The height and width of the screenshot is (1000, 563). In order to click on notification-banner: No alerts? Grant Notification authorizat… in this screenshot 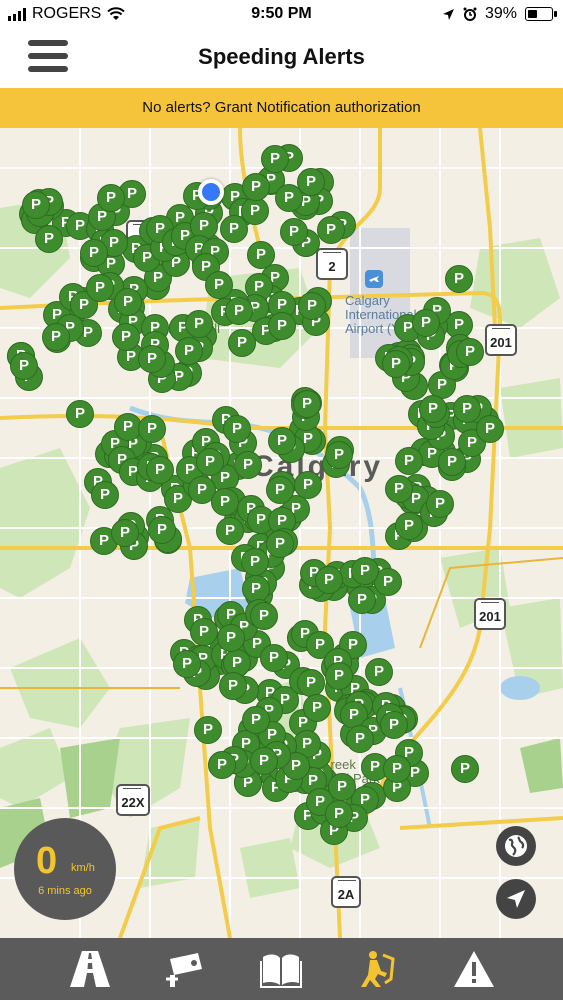, I will do `click(281, 108)`.